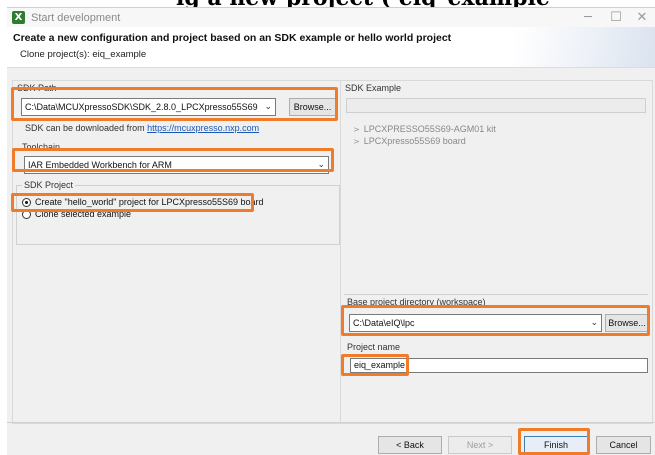 Image resolution: width=655 pixels, height=455 pixels. What do you see at coordinates (203, 128) in the screenshot?
I see `sdk-download-link: https://mcuxpresso.nxp.com` at bounding box center [203, 128].